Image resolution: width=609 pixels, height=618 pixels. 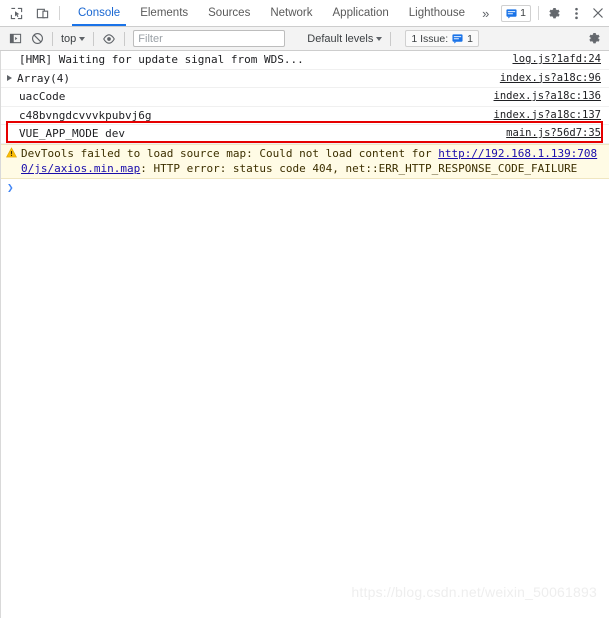 I want to click on execution-context-value: top, so click(x=69, y=38).